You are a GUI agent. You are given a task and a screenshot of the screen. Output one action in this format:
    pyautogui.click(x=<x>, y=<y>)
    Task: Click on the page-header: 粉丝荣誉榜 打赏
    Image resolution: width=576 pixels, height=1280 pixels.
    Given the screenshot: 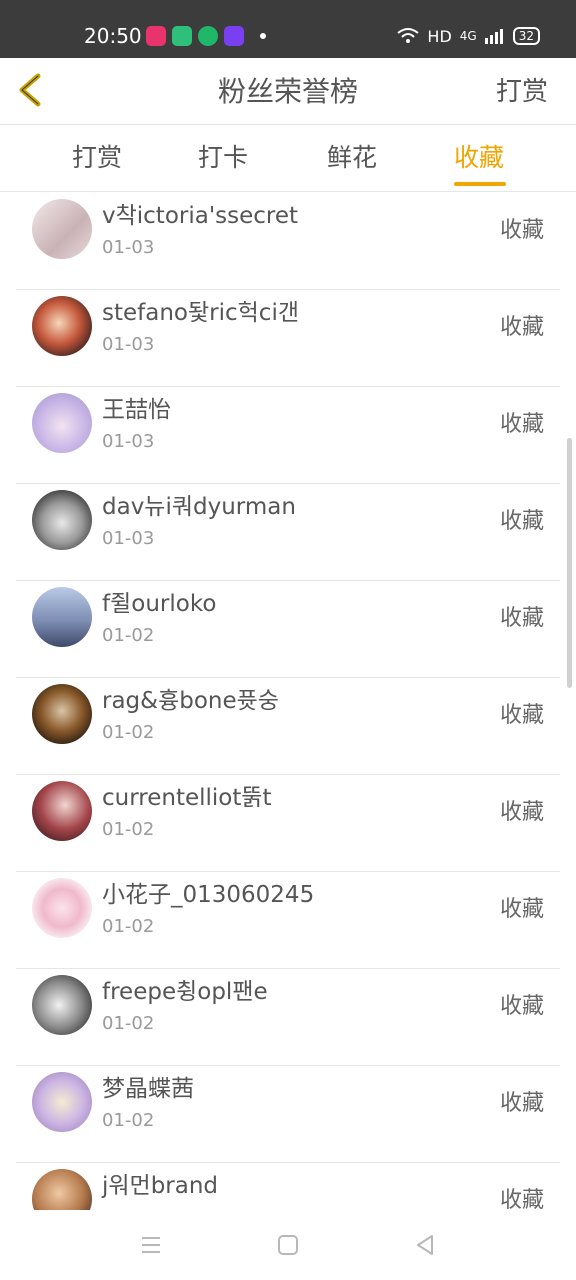 What is the action you would take?
    pyautogui.click(x=288, y=91)
    